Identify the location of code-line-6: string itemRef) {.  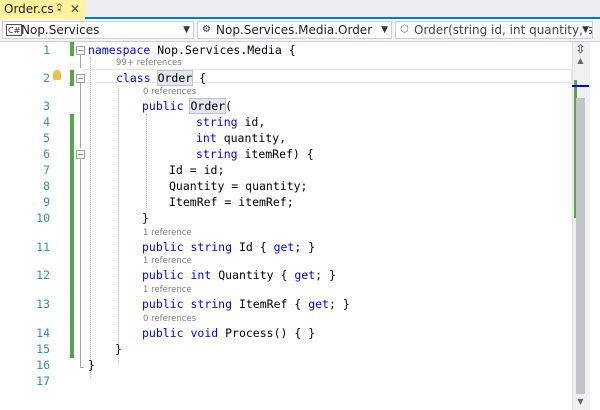
(255, 154).